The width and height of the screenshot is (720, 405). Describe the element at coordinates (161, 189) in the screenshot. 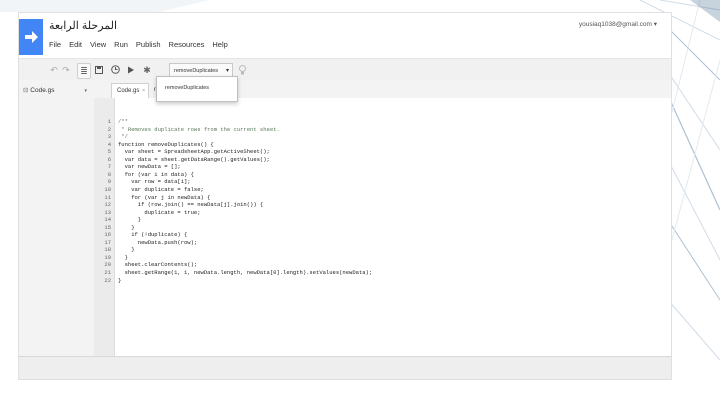

I see `code-line: var duplicate = false;` at that location.